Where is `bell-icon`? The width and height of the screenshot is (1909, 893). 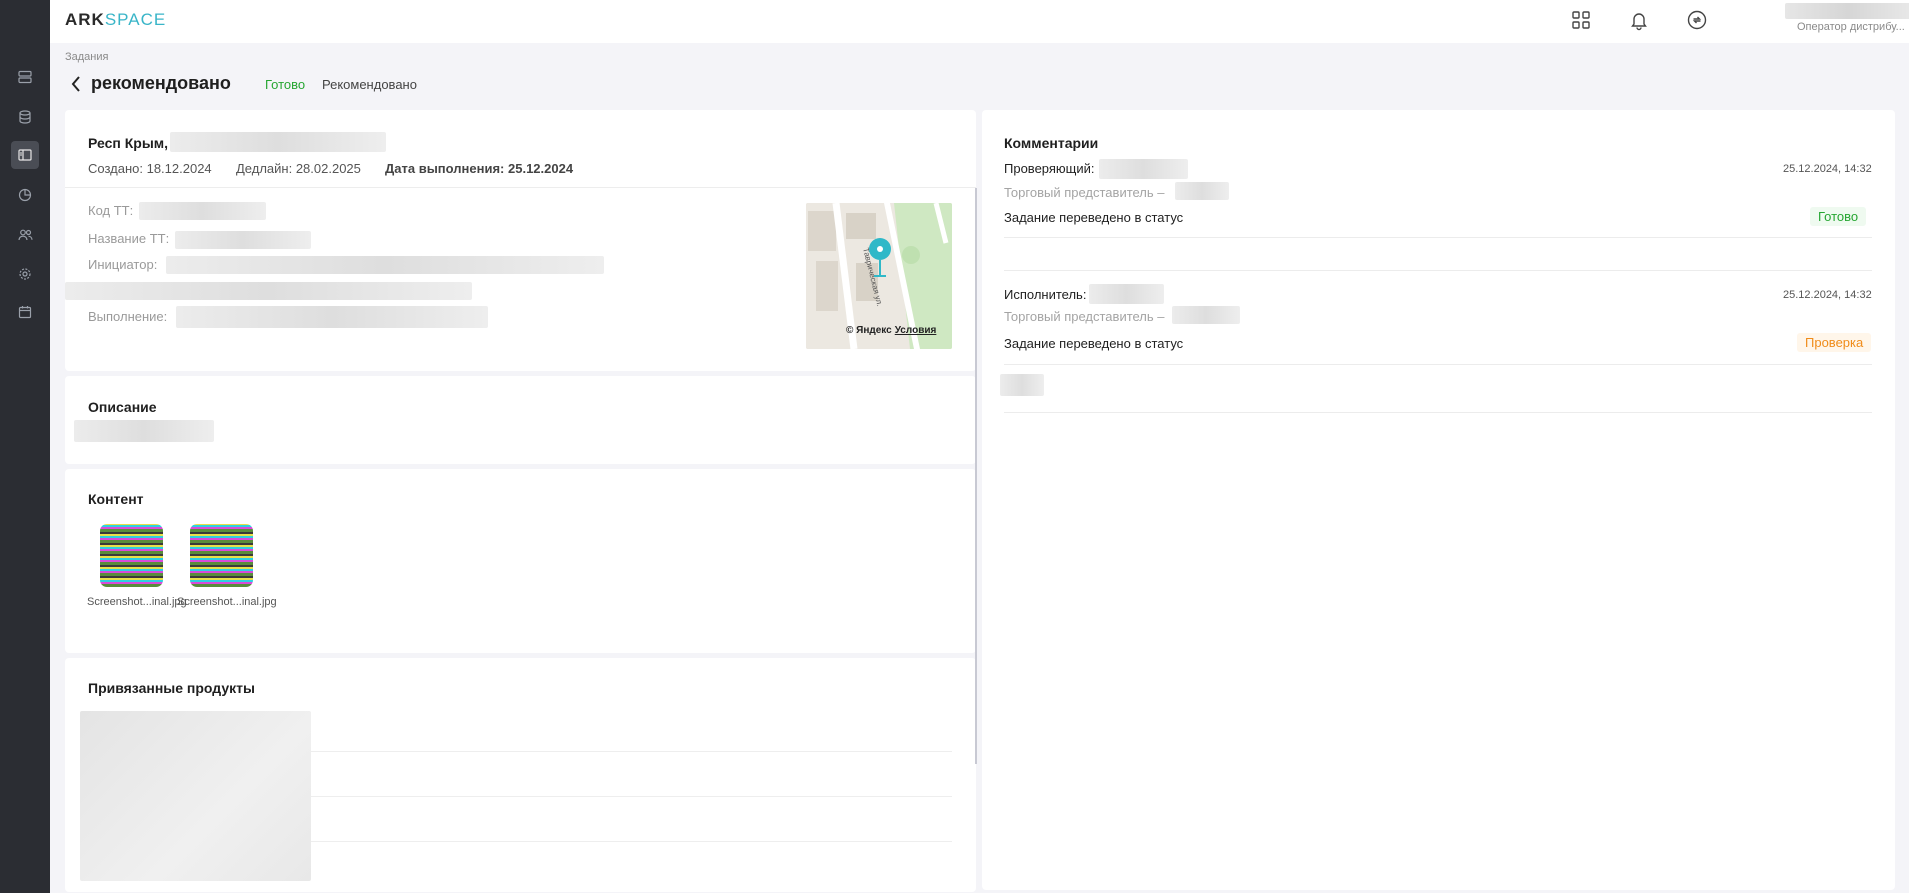 bell-icon is located at coordinates (1639, 22).